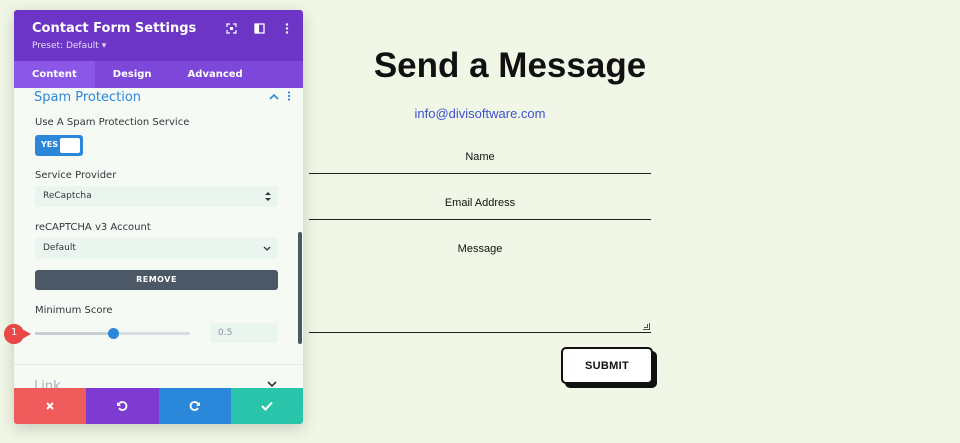 The width and height of the screenshot is (960, 443). Describe the element at coordinates (480, 157) in the screenshot. I see `name-field-label: Name` at that location.